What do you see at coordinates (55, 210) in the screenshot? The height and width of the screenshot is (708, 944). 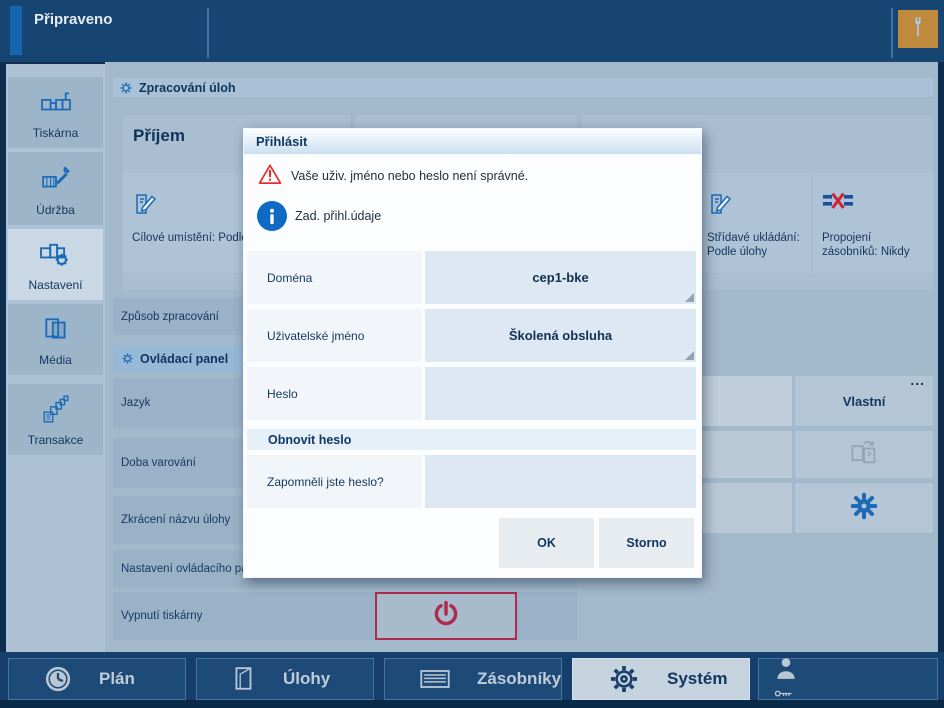 I see `sidebar-item-label: Údržba` at bounding box center [55, 210].